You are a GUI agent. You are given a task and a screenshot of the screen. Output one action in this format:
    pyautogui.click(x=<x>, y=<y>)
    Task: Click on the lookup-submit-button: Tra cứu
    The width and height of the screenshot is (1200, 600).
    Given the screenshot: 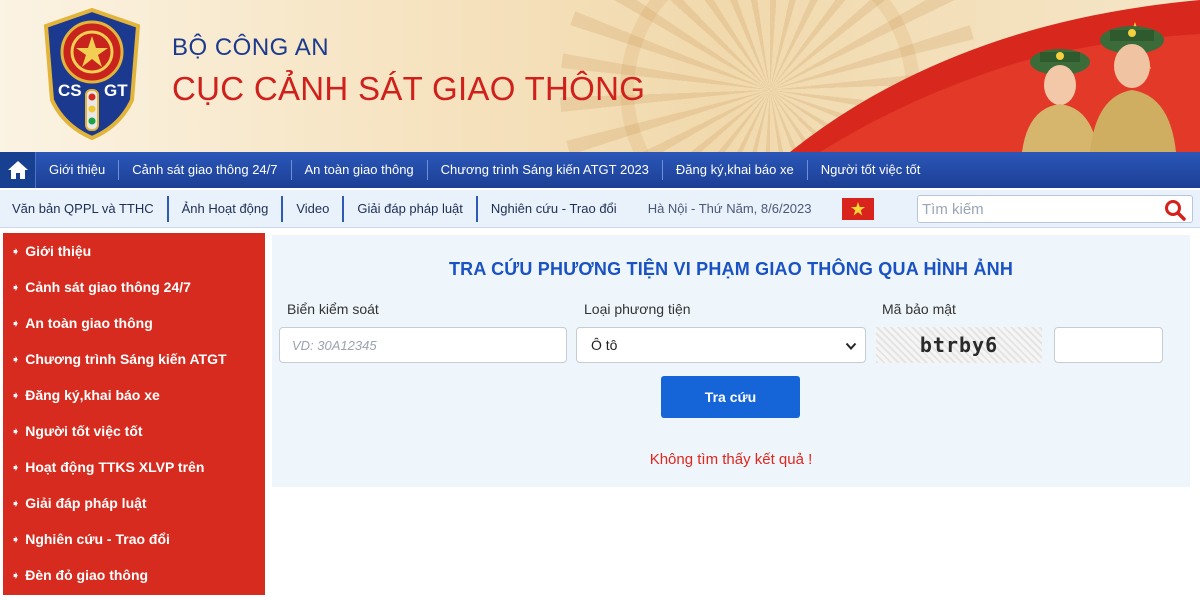 What is the action you would take?
    pyautogui.click(x=730, y=397)
    